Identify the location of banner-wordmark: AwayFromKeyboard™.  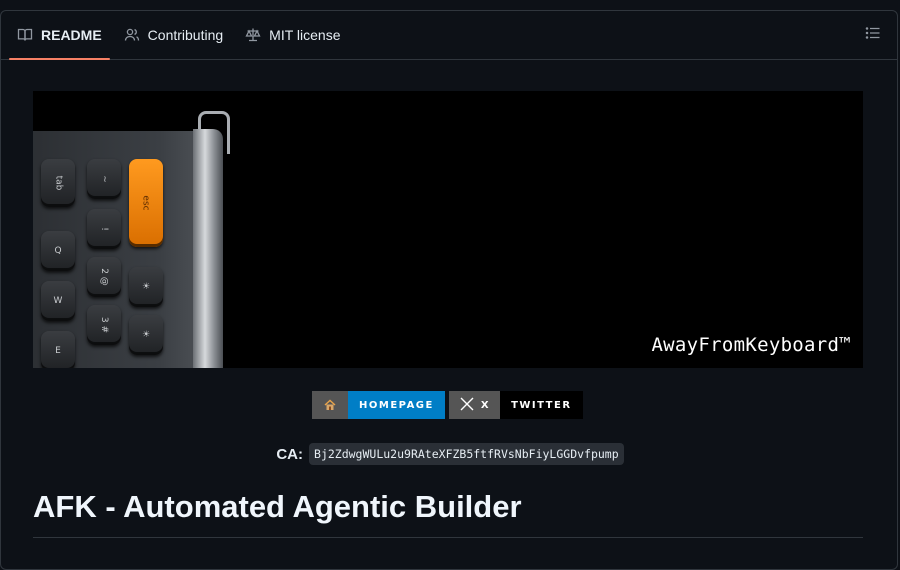
(751, 345).